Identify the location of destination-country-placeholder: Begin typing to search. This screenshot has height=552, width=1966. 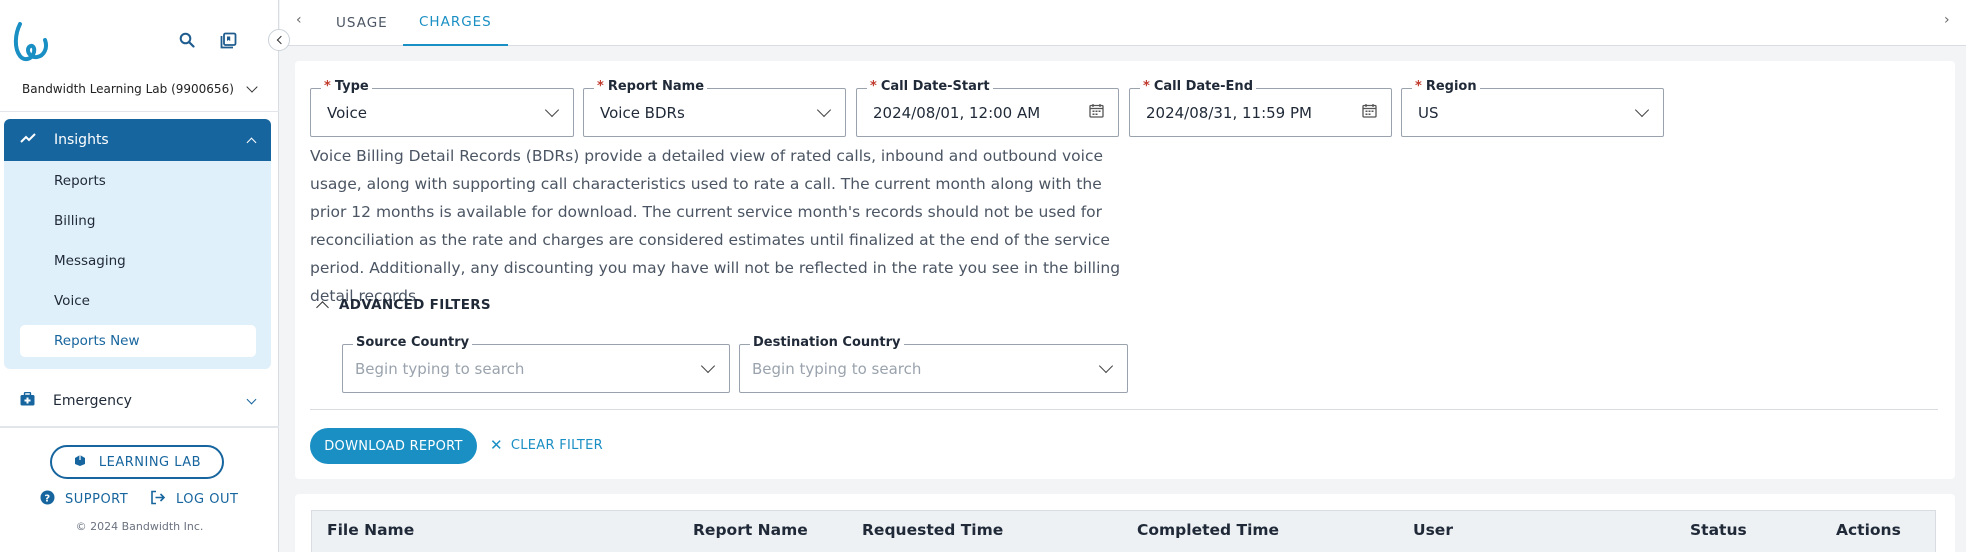
(837, 369).